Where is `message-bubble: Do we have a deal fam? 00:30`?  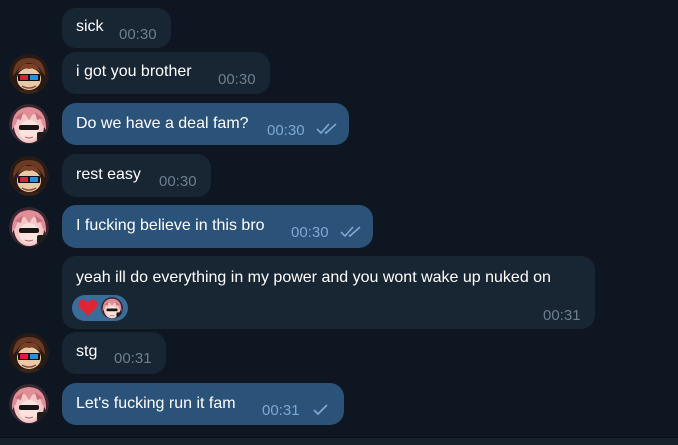 message-bubble: Do we have a deal fam? 00:30 is located at coordinates (205, 124).